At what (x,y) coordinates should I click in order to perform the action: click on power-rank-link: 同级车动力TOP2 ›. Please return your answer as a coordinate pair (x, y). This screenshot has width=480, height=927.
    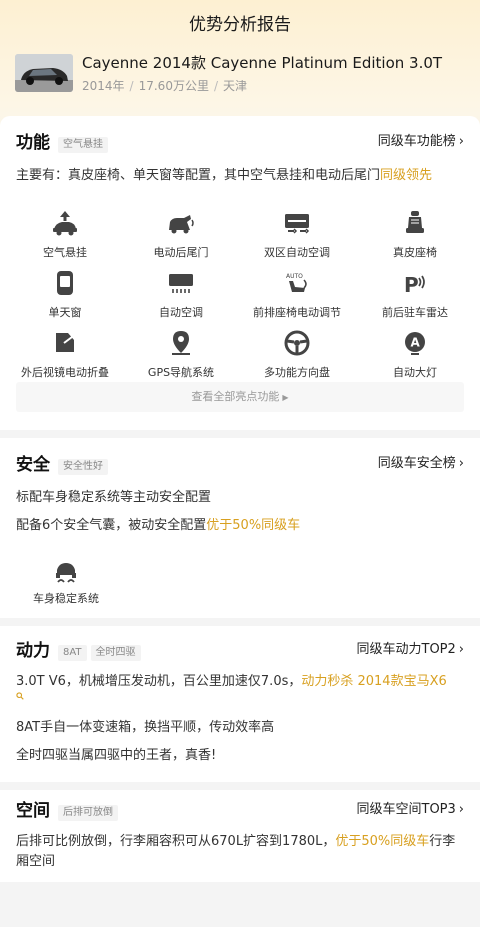
    Looking at the image, I should click on (411, 647).